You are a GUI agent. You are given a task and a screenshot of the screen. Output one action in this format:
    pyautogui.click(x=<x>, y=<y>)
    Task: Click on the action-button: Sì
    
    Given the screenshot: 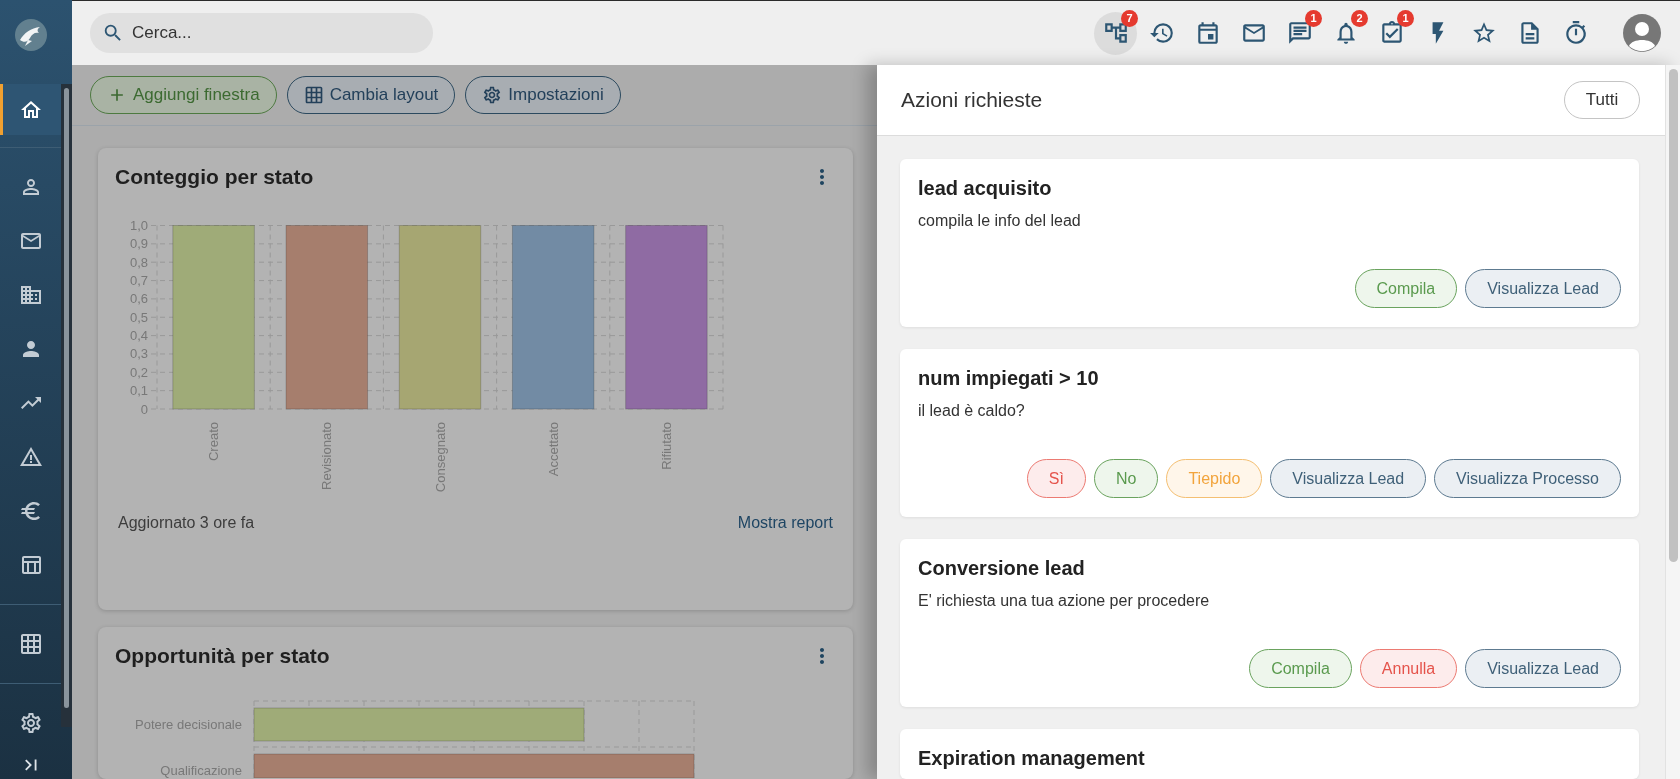 What is the action you would take?
    pyautogui.click(x=1056, y=478)
    